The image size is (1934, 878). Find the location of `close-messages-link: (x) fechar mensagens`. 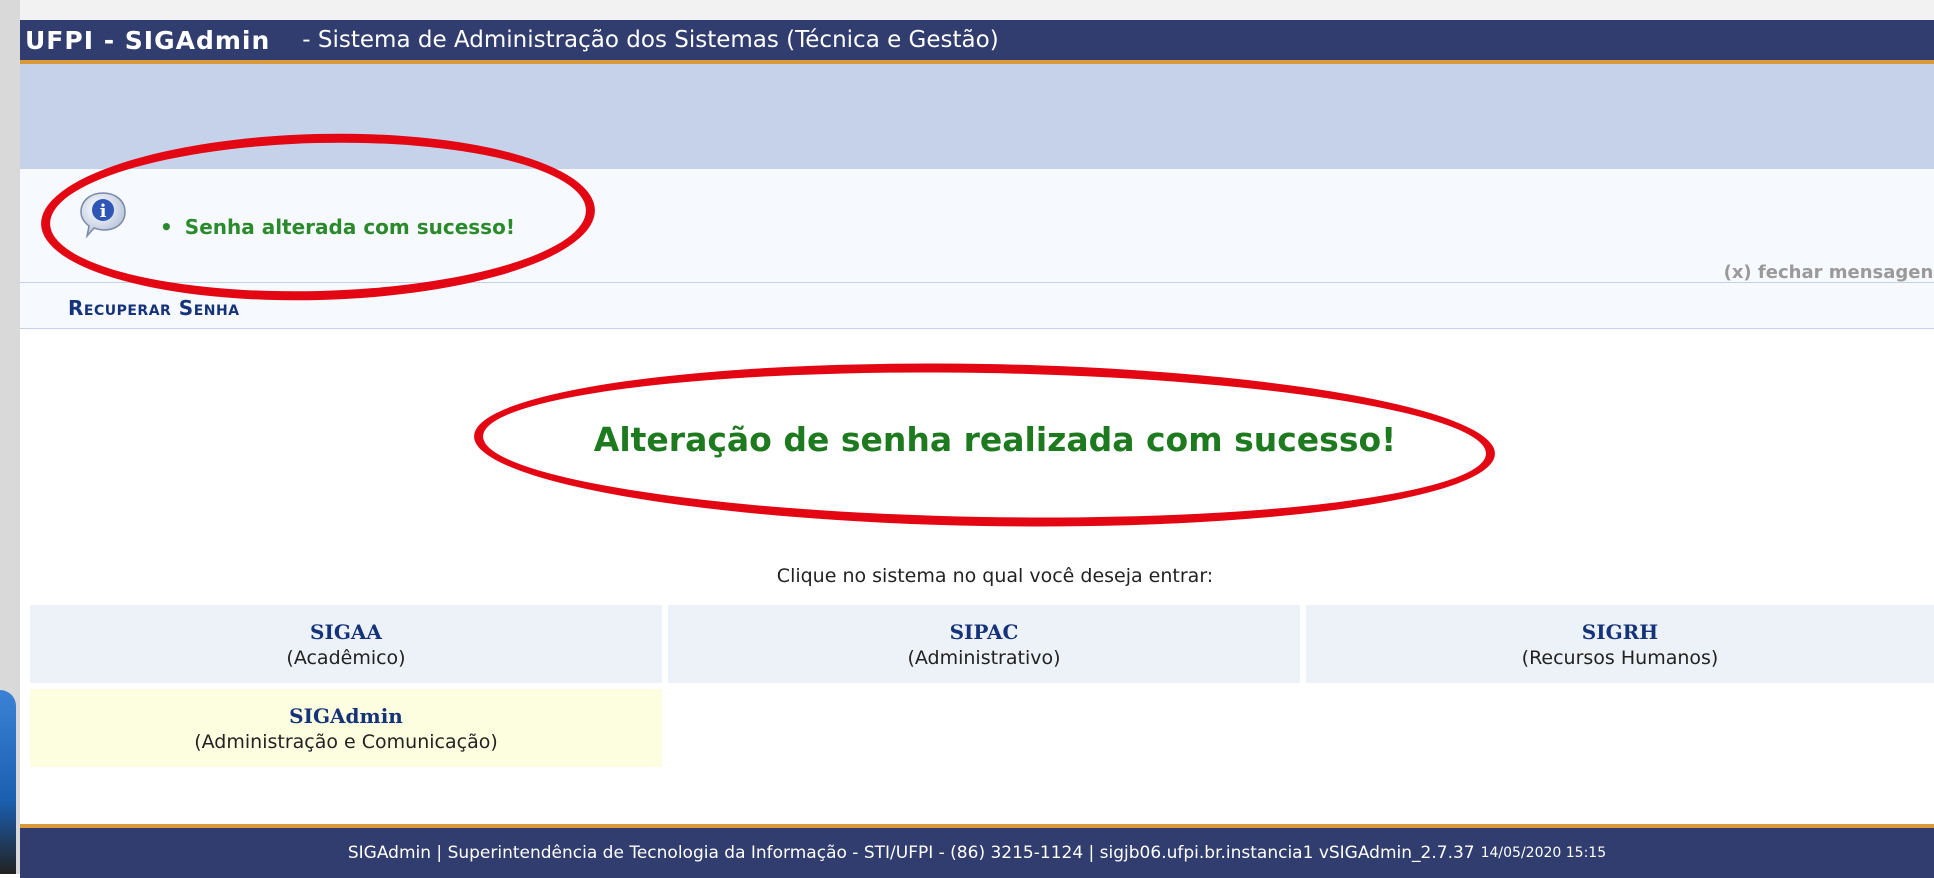

close-messages-link: (x) fechar mensagens is located at coordinates (1829, 272).